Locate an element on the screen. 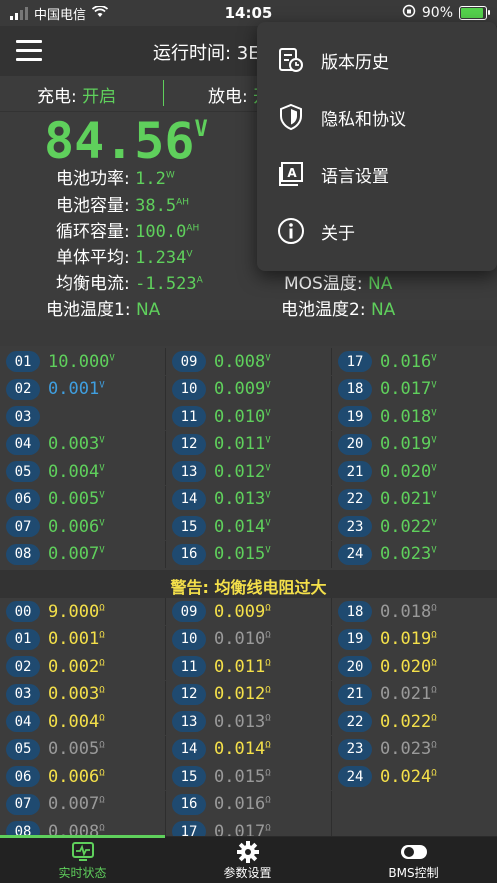 The image size is (497, 883). cell-voltage-cell: 24 0.023V is located at coordinates (414, 554).